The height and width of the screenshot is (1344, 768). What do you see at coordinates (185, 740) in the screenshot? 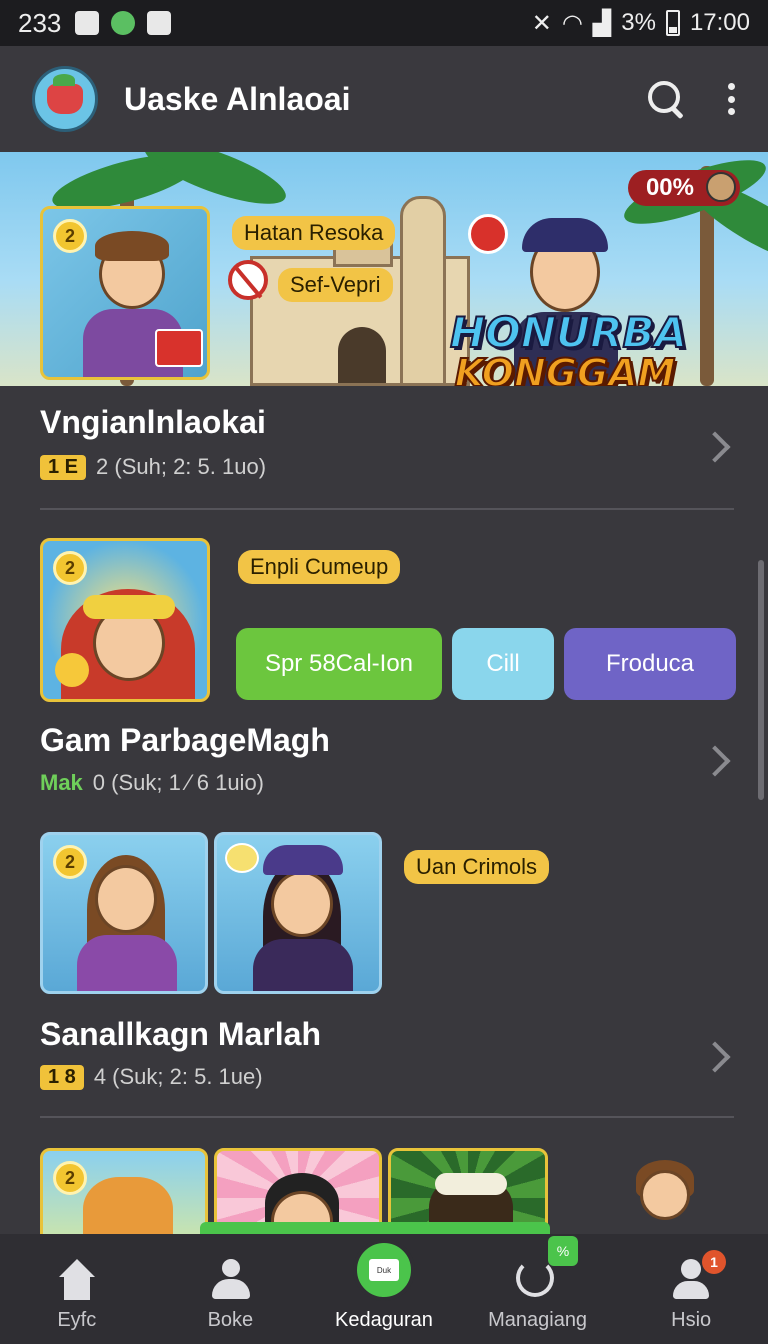
I see `list-item-title: Gam ParbageMagh` at bounding box center [185, 740].